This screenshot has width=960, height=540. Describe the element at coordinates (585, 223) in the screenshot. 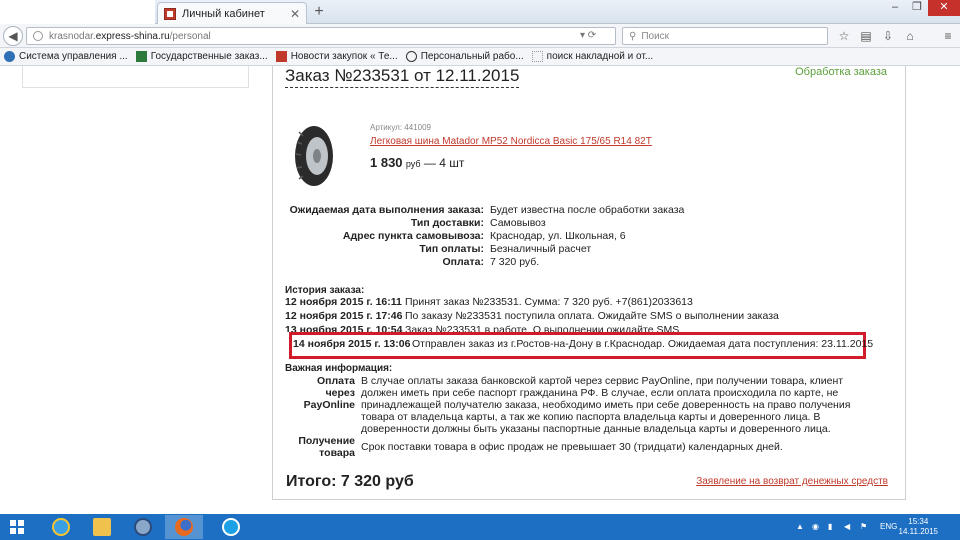

I see `detail-row: Тип доставки: Самовывоз` at that location.